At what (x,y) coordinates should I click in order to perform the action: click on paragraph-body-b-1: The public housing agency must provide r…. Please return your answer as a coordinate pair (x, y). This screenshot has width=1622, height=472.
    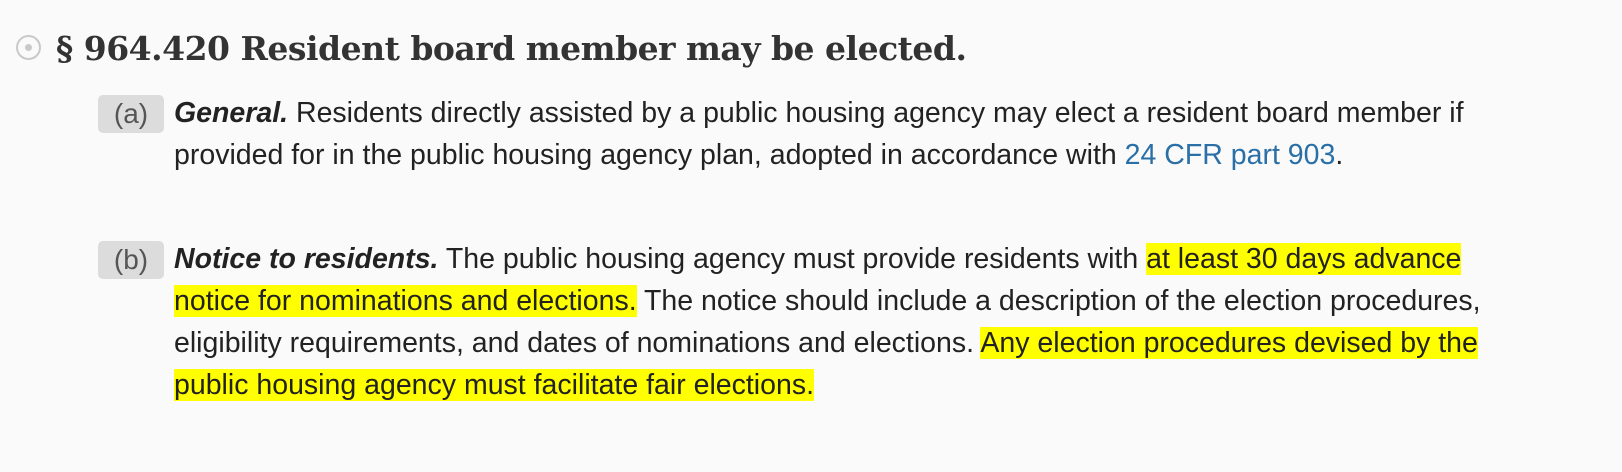
    Looking at the image, I should click on (792, 259).